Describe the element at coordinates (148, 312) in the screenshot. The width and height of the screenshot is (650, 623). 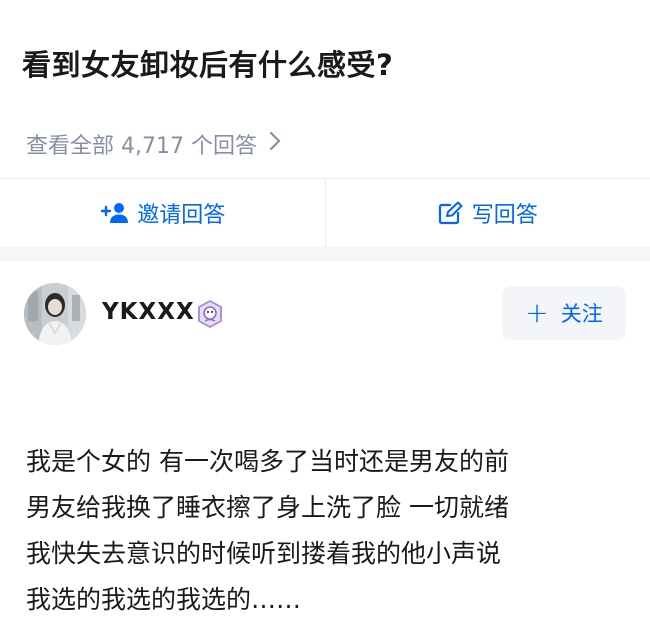
I see `author-name: YKXXX` at that location.